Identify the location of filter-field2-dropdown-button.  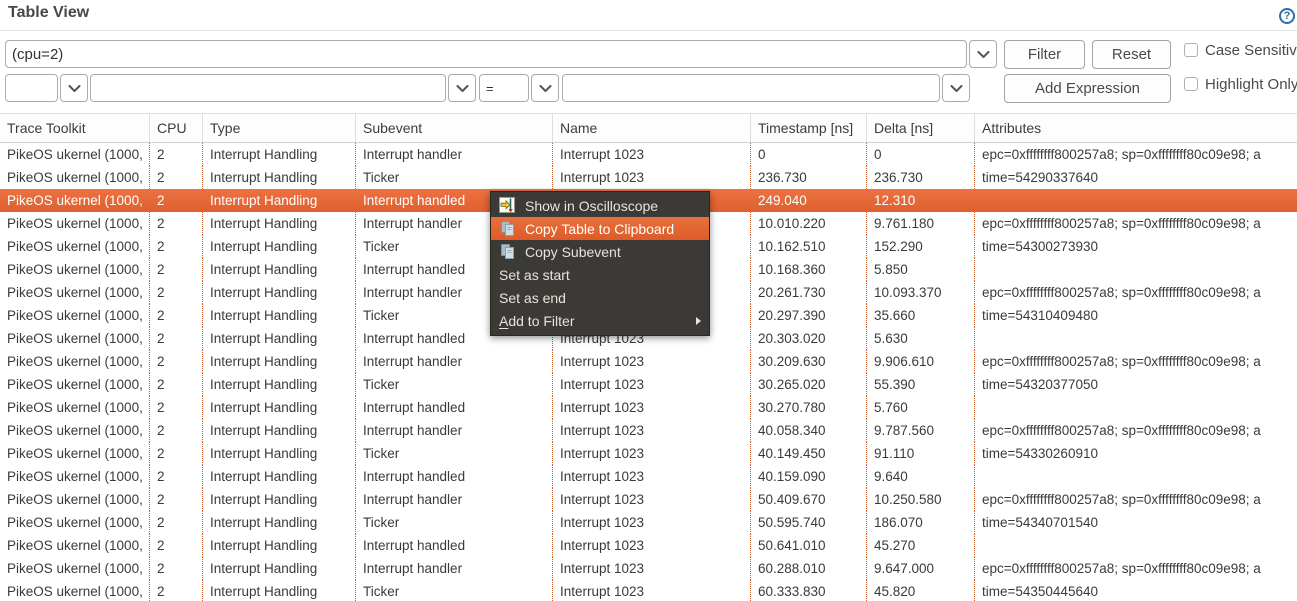
(462, 88).